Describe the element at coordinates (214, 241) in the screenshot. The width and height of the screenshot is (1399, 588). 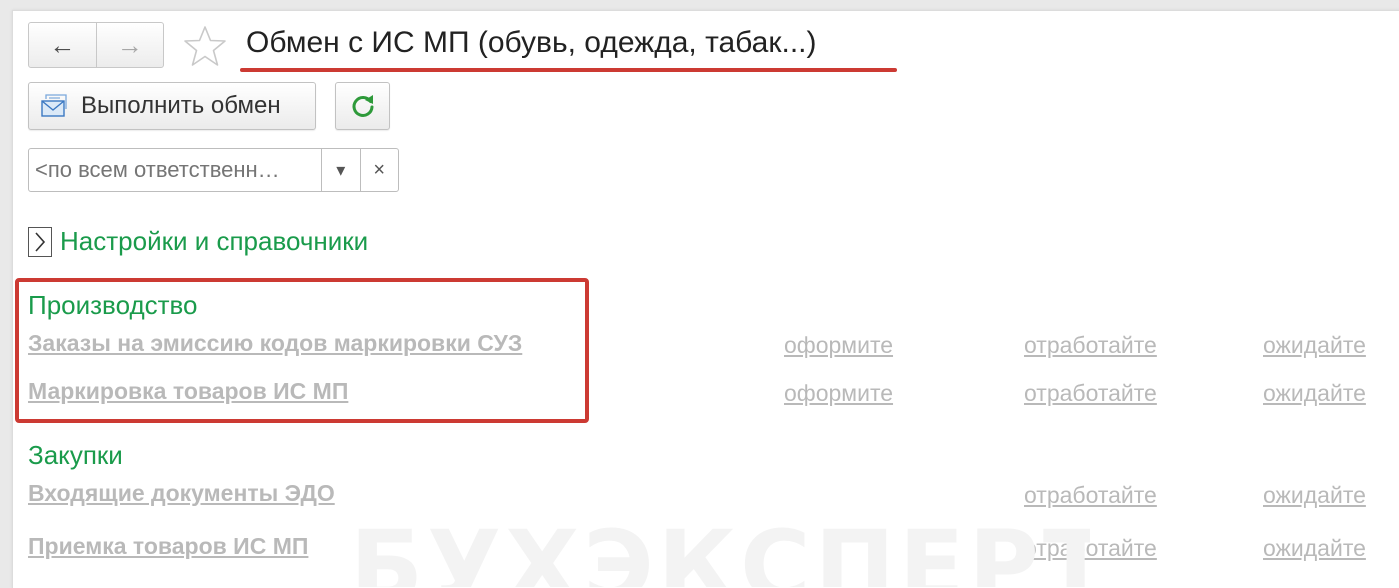
I see `settings-group-label: Настройки и справочники` at that location.